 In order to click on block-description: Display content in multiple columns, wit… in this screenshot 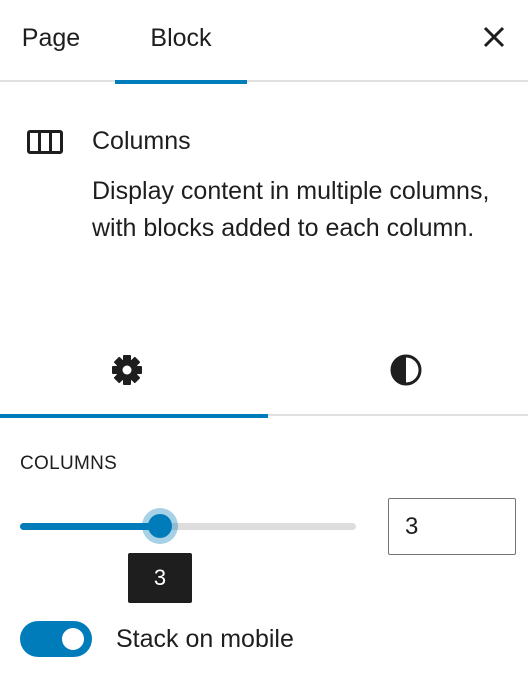, I will do `click(291, 209)`.